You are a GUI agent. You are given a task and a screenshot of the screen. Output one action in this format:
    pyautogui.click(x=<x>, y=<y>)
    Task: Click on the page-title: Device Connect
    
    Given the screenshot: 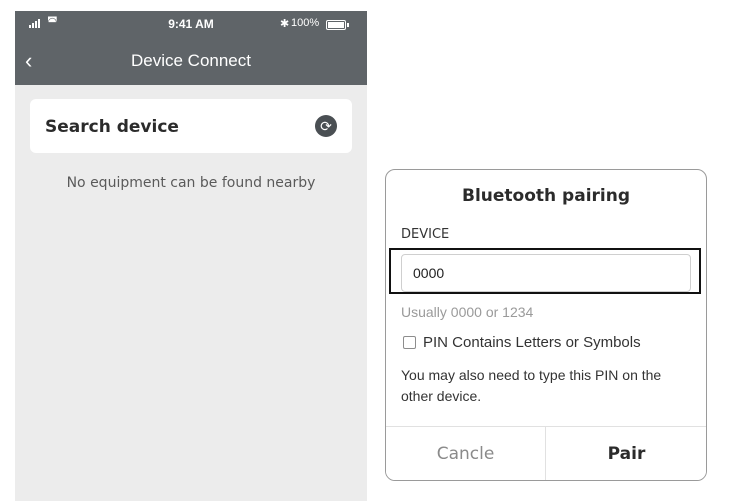 What is the action you would take?
    pyautogui.click(x=190, y=60)
    